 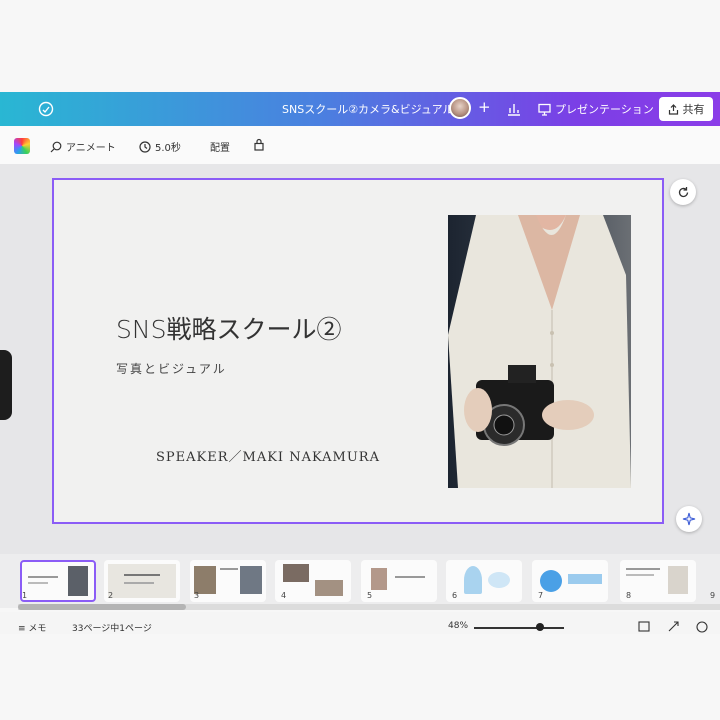 I want to click on zoom-slider, so click(x=519, y=628).